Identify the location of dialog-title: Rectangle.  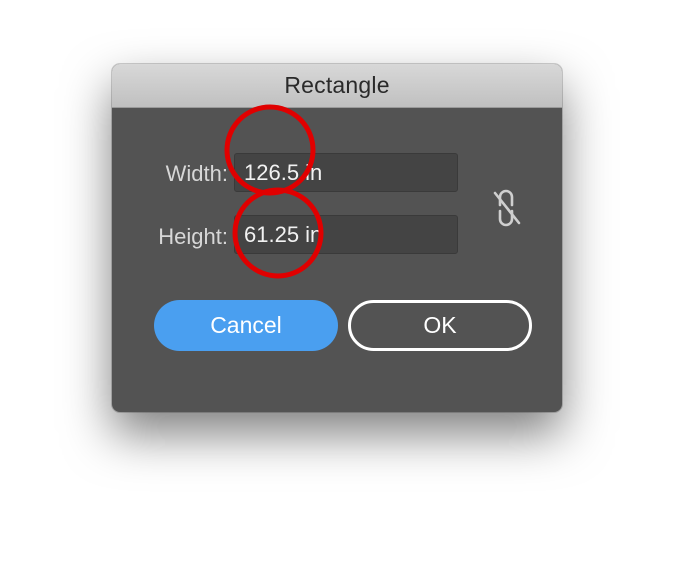
(337, 85).